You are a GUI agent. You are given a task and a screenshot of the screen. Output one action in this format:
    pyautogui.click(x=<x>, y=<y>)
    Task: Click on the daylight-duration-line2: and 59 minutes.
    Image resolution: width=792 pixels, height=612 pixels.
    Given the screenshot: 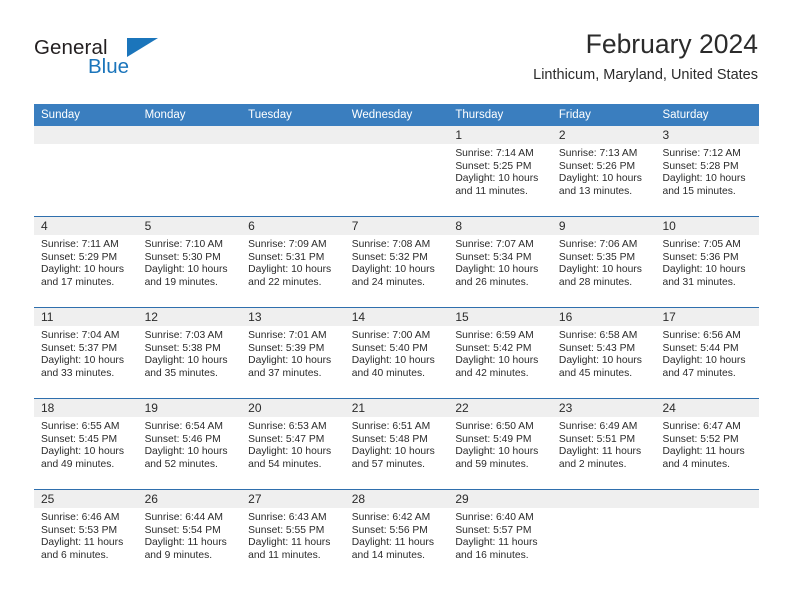 What is the action you would take?
    pyautogui.click(x=492, y=464)
    